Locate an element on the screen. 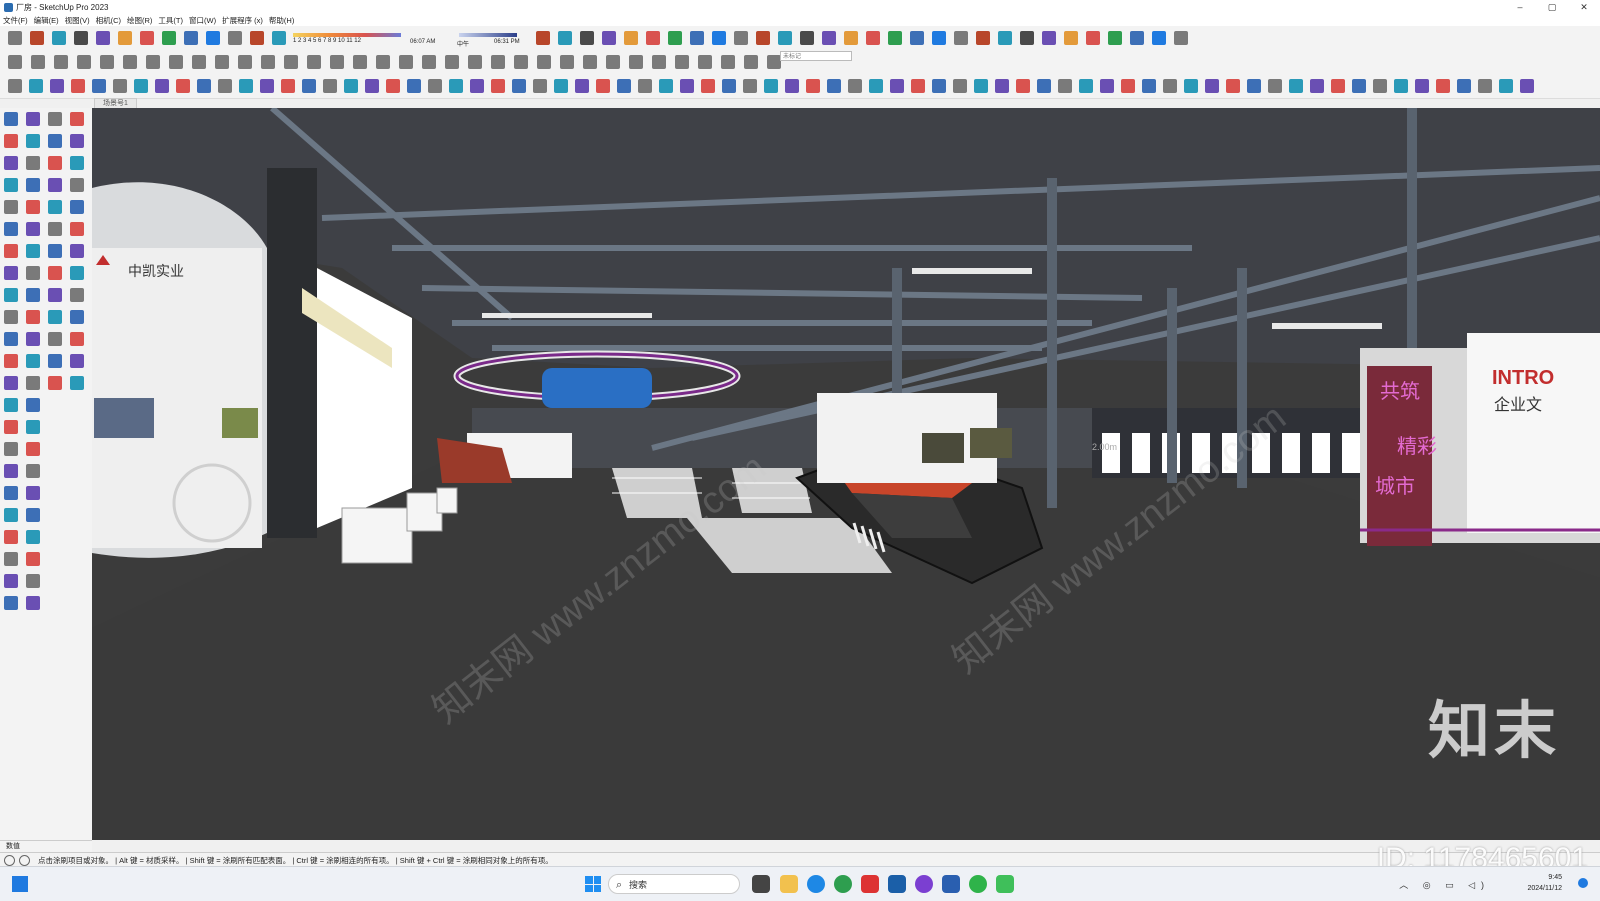 The height and width of the screenshot is (901, 1600). measurements-box: 数值 is located at coordinates (46, 846).